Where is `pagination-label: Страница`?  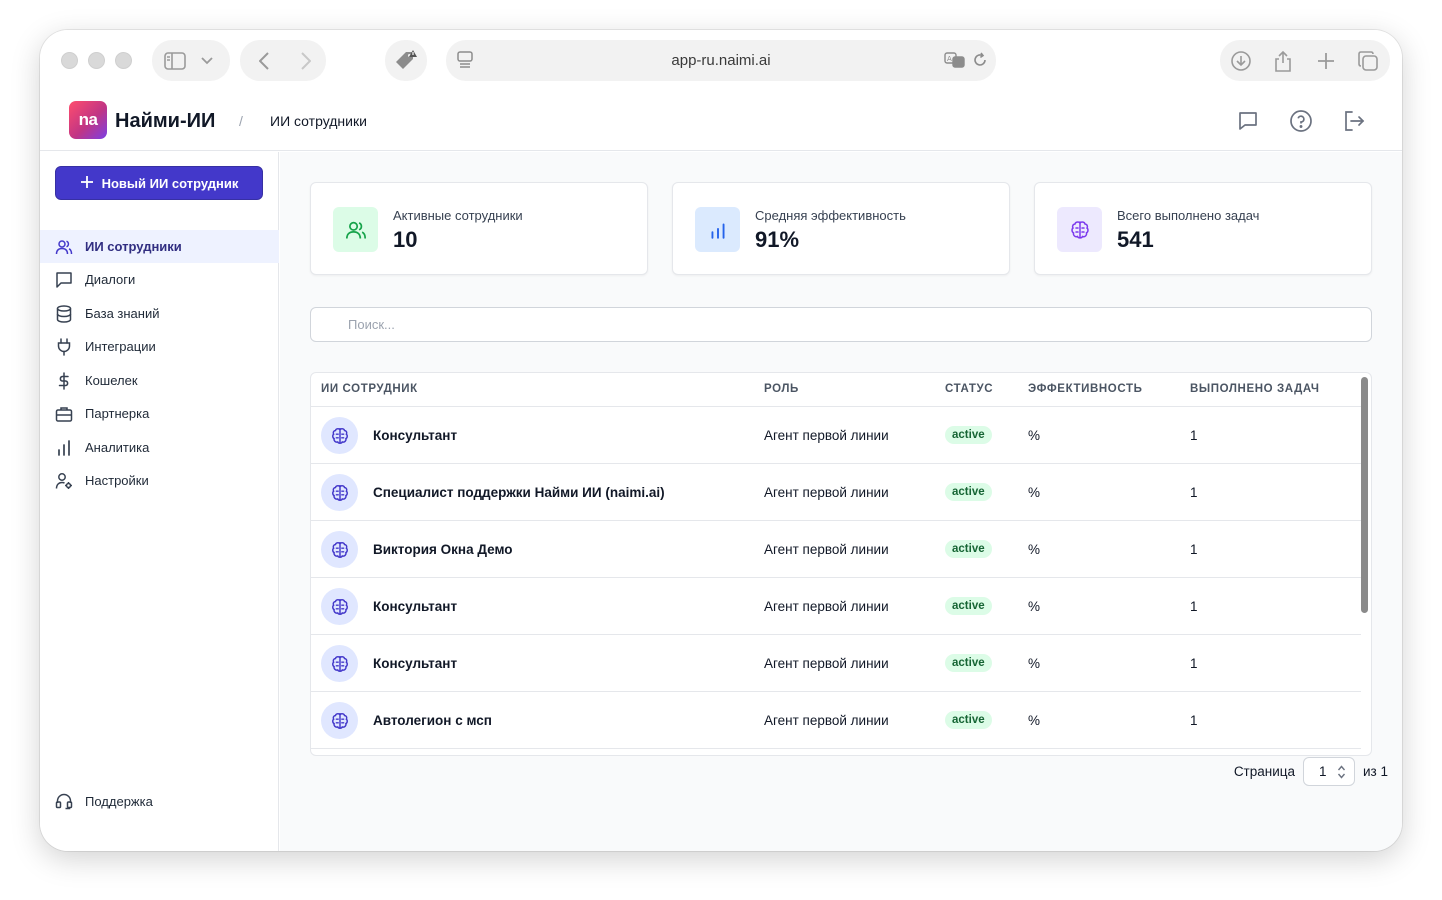 pagination-label: Страница is located at coordinates (1264, 771).